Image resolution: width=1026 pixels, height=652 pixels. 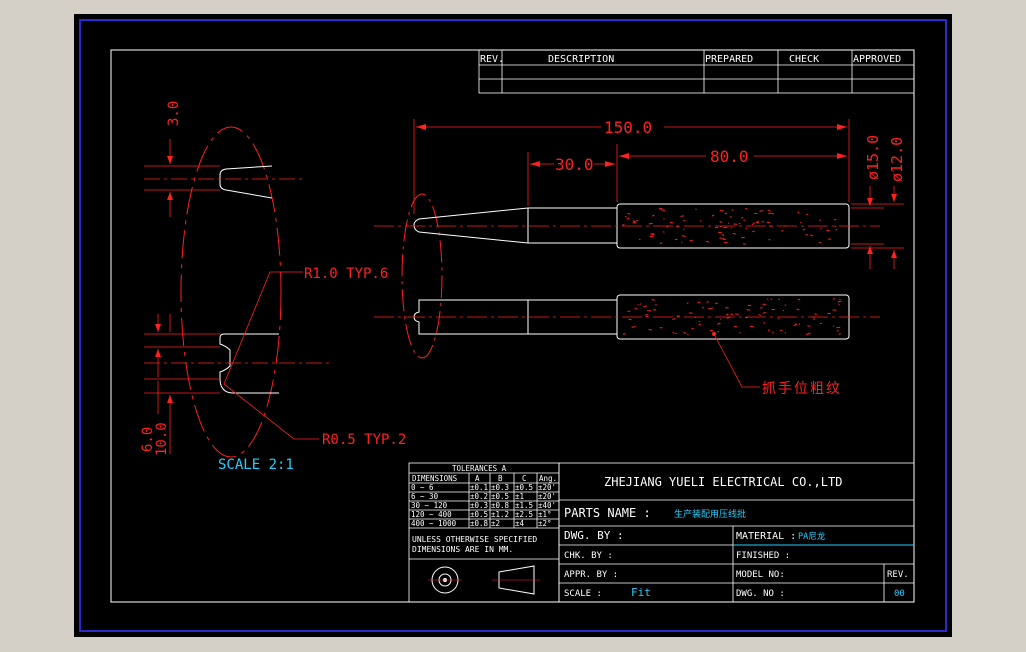 What do you see at coordinates (425, 496) in the screenshot?
I see `tol-cell: 6 ~ 30` at bounding box center [425, 496].